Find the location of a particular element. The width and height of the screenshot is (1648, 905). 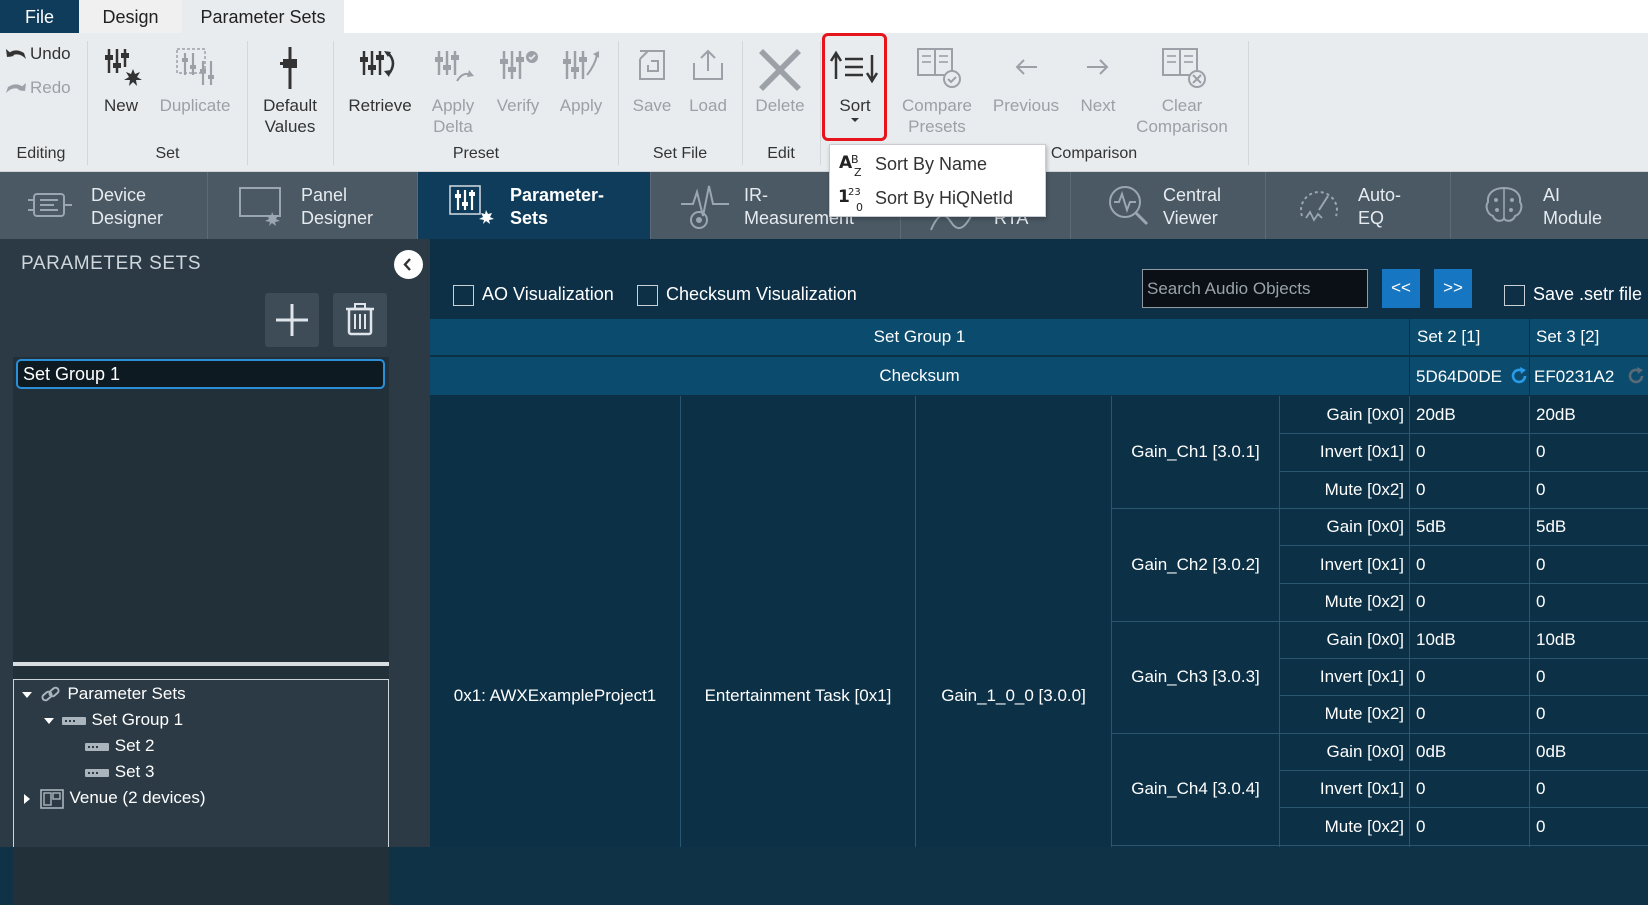

checksum-visualization-checkbox: Checksum Visualization is located at coordinates (747, 294).